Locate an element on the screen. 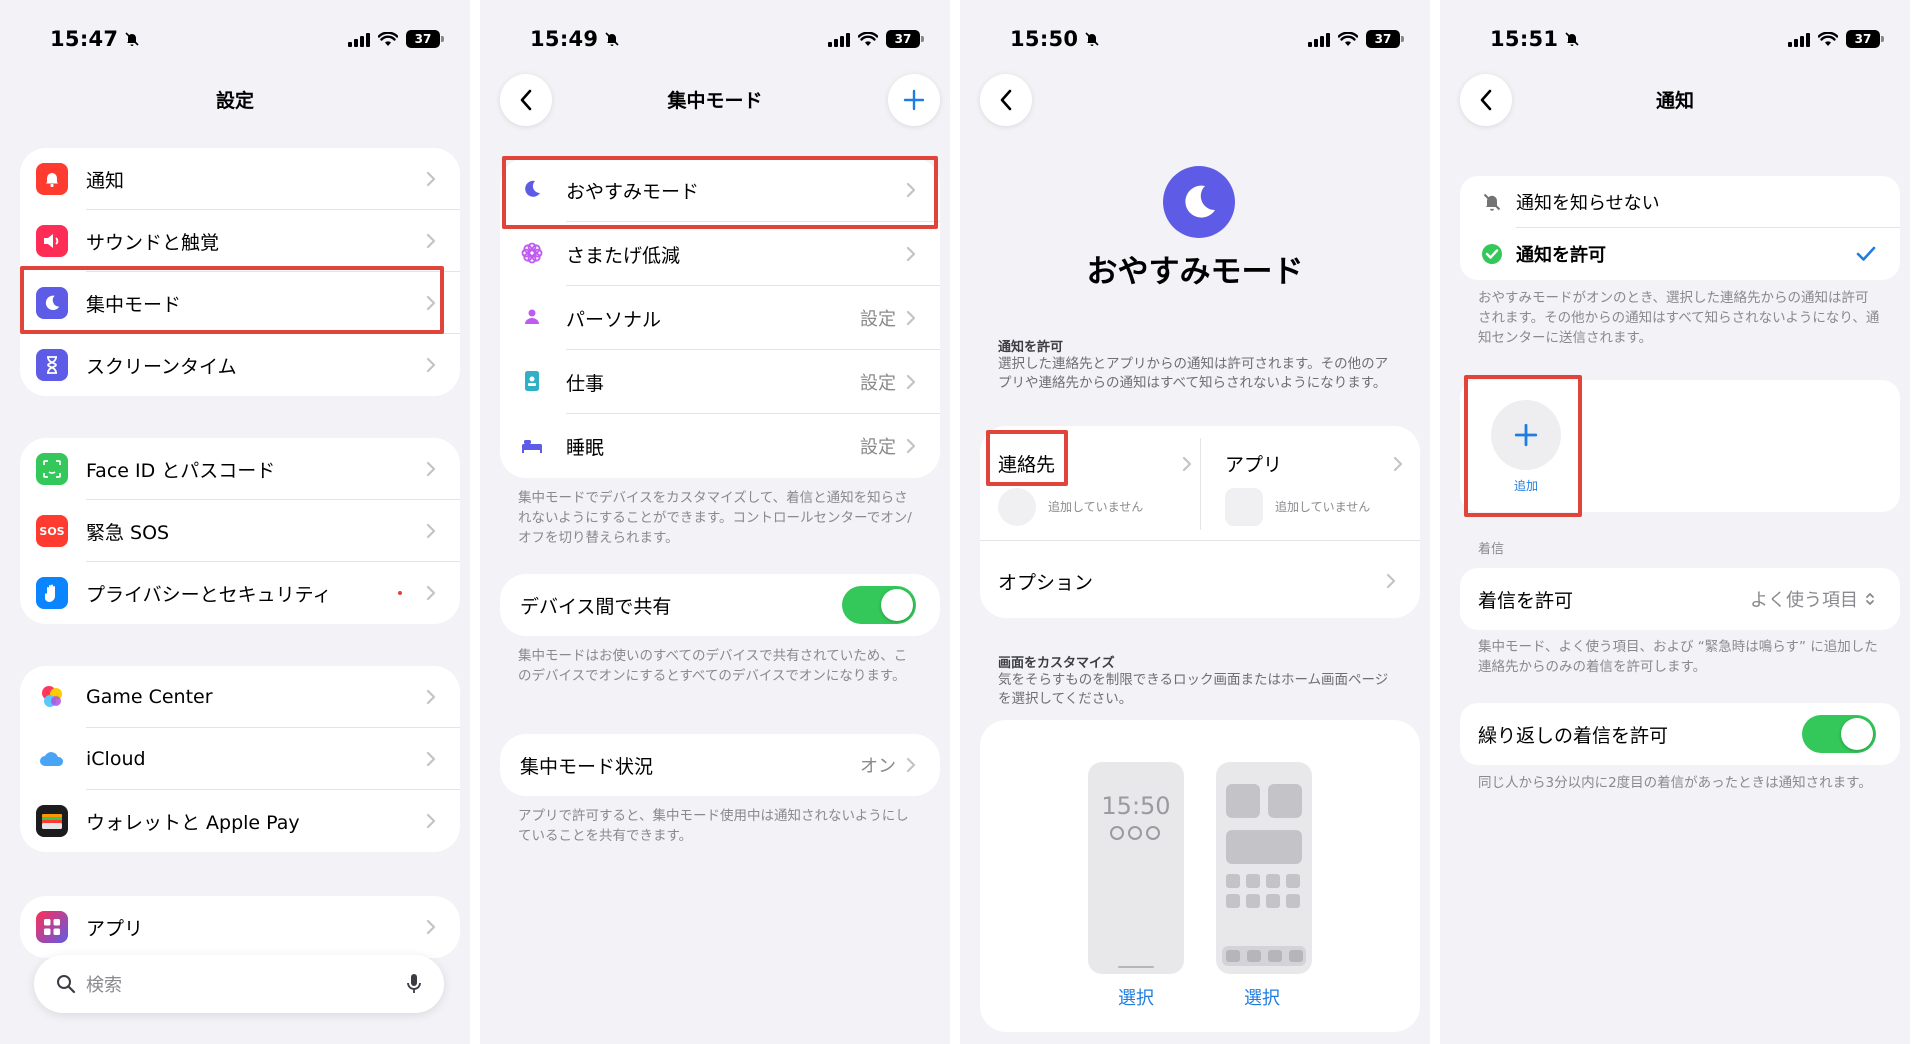 Image resolution: width=1920 pixels, height=1044 pixels. settings-row-focus: 集中モード is located at coordinates (240, 303).